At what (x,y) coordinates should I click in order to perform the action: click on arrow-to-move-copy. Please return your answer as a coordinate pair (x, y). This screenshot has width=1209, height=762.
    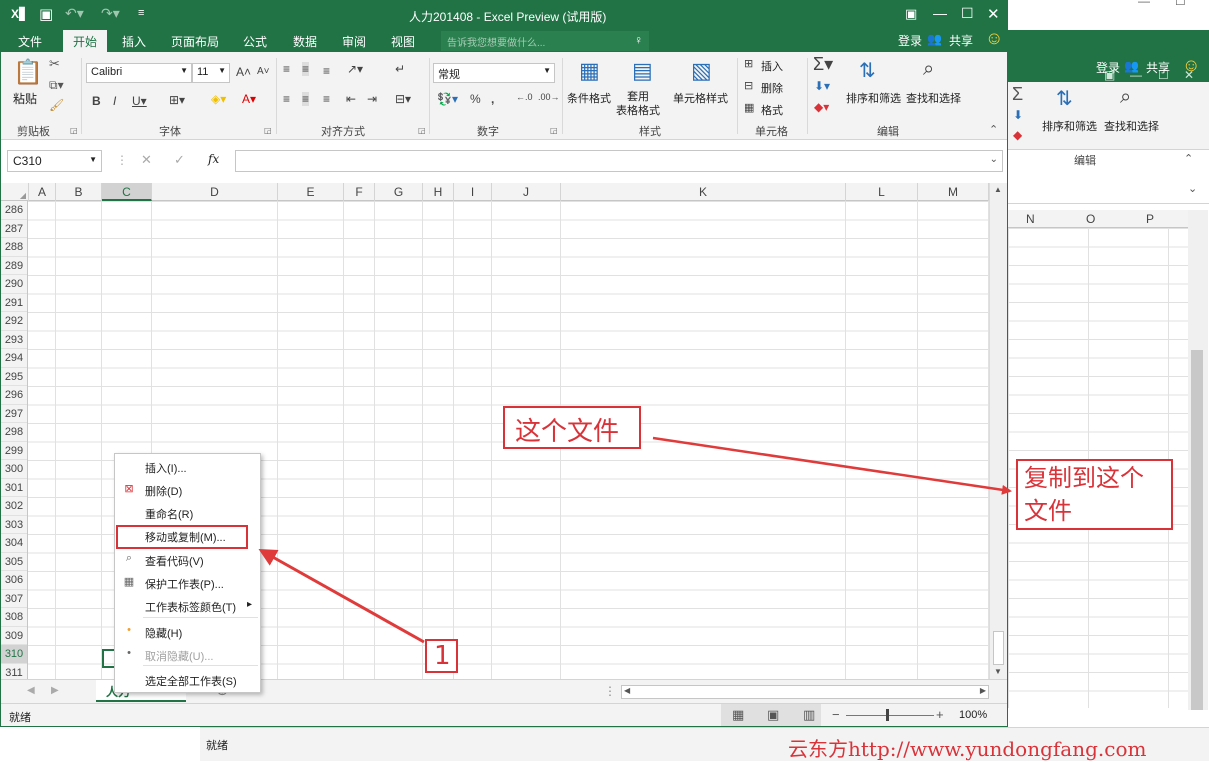
    Looking at the image, I should click on (341, 596).